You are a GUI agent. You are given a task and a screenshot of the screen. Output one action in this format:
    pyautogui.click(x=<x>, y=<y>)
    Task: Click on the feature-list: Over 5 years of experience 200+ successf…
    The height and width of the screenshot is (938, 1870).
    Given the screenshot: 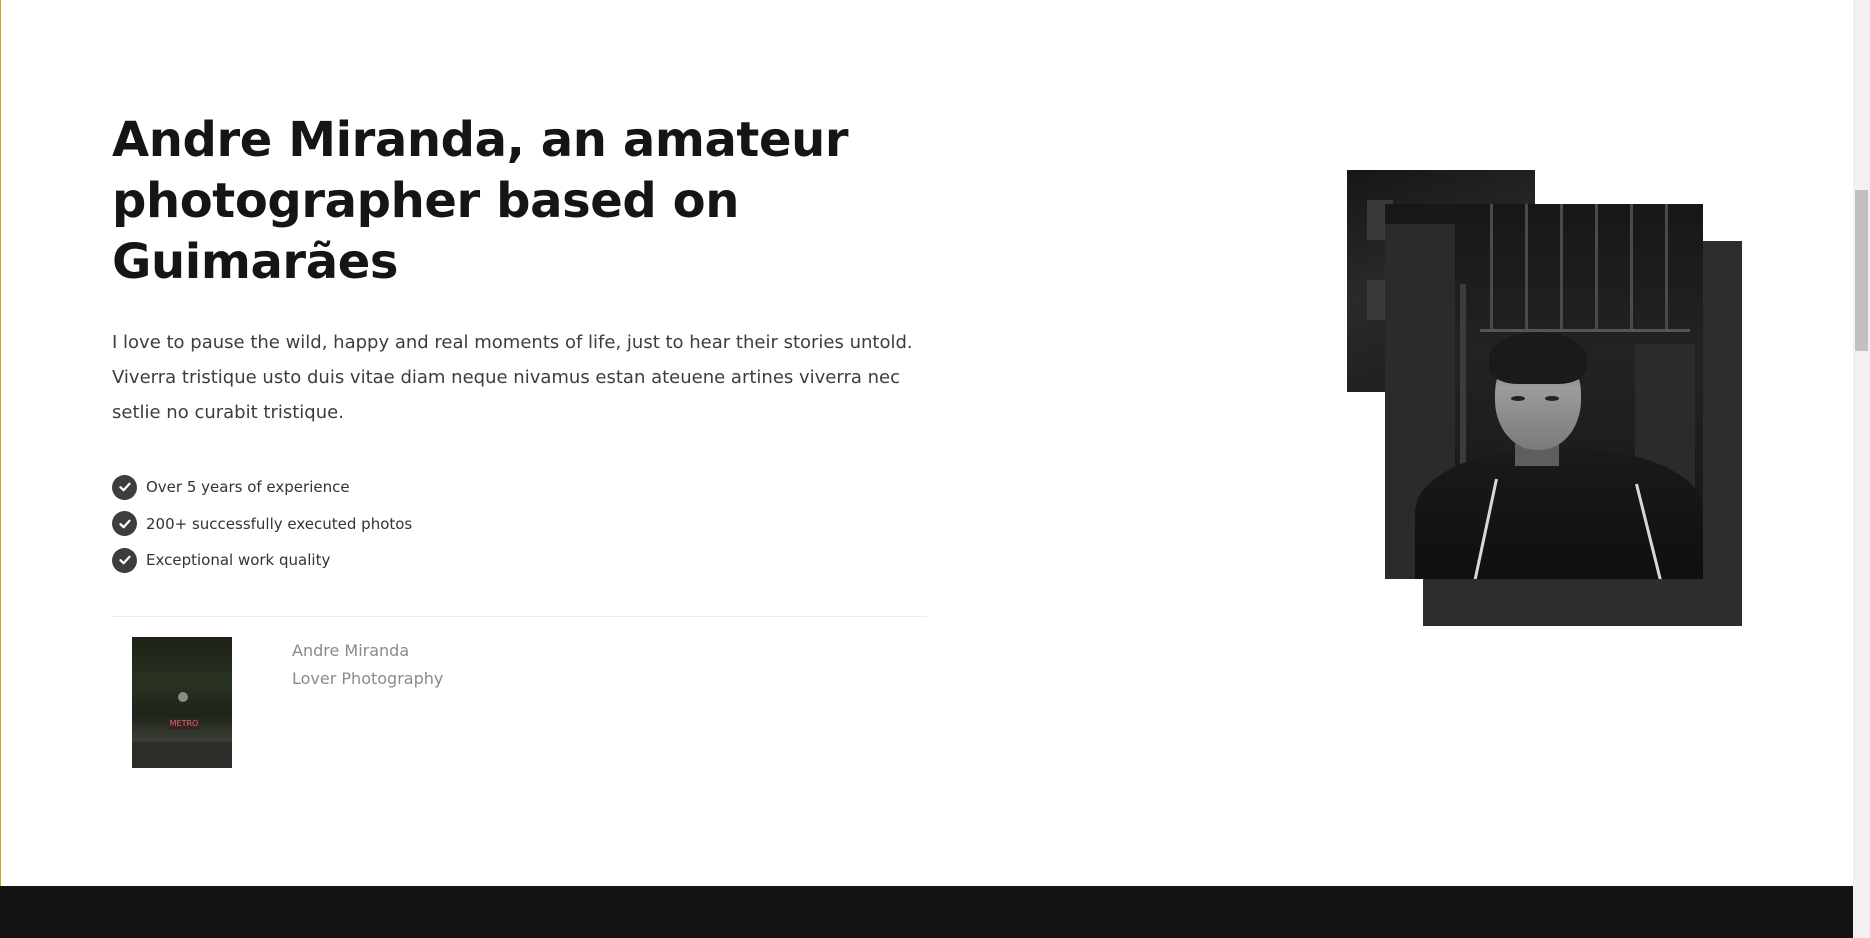 What is the action you would take?
    pyautogui.click(x=522, y=524)
    